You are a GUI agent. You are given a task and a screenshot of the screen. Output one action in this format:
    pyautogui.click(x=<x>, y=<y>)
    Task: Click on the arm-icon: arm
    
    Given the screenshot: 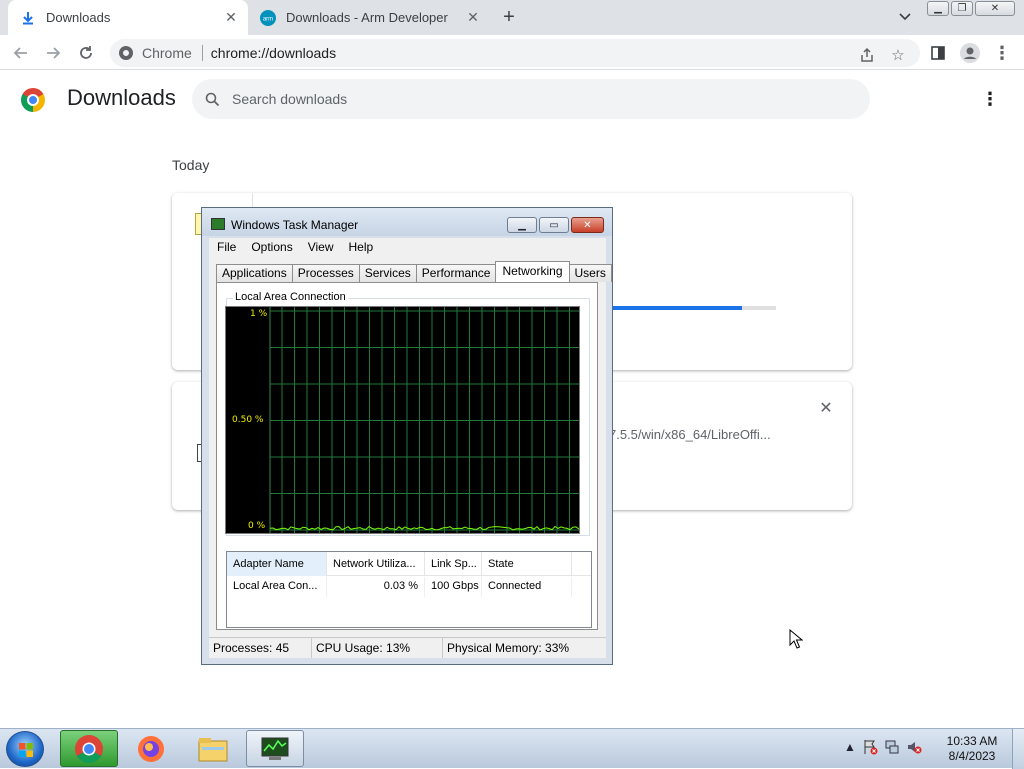 What is the action you would take?
    pyautogui.click(x=268, y=17)
    